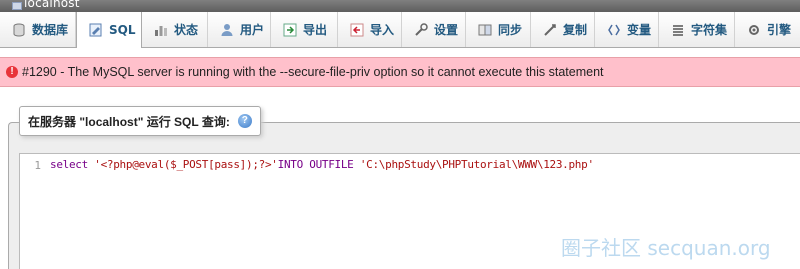 The width and height of the screenshot is (800, 269). I want to click on tab-synchronize: 同步, so click(498, 29).